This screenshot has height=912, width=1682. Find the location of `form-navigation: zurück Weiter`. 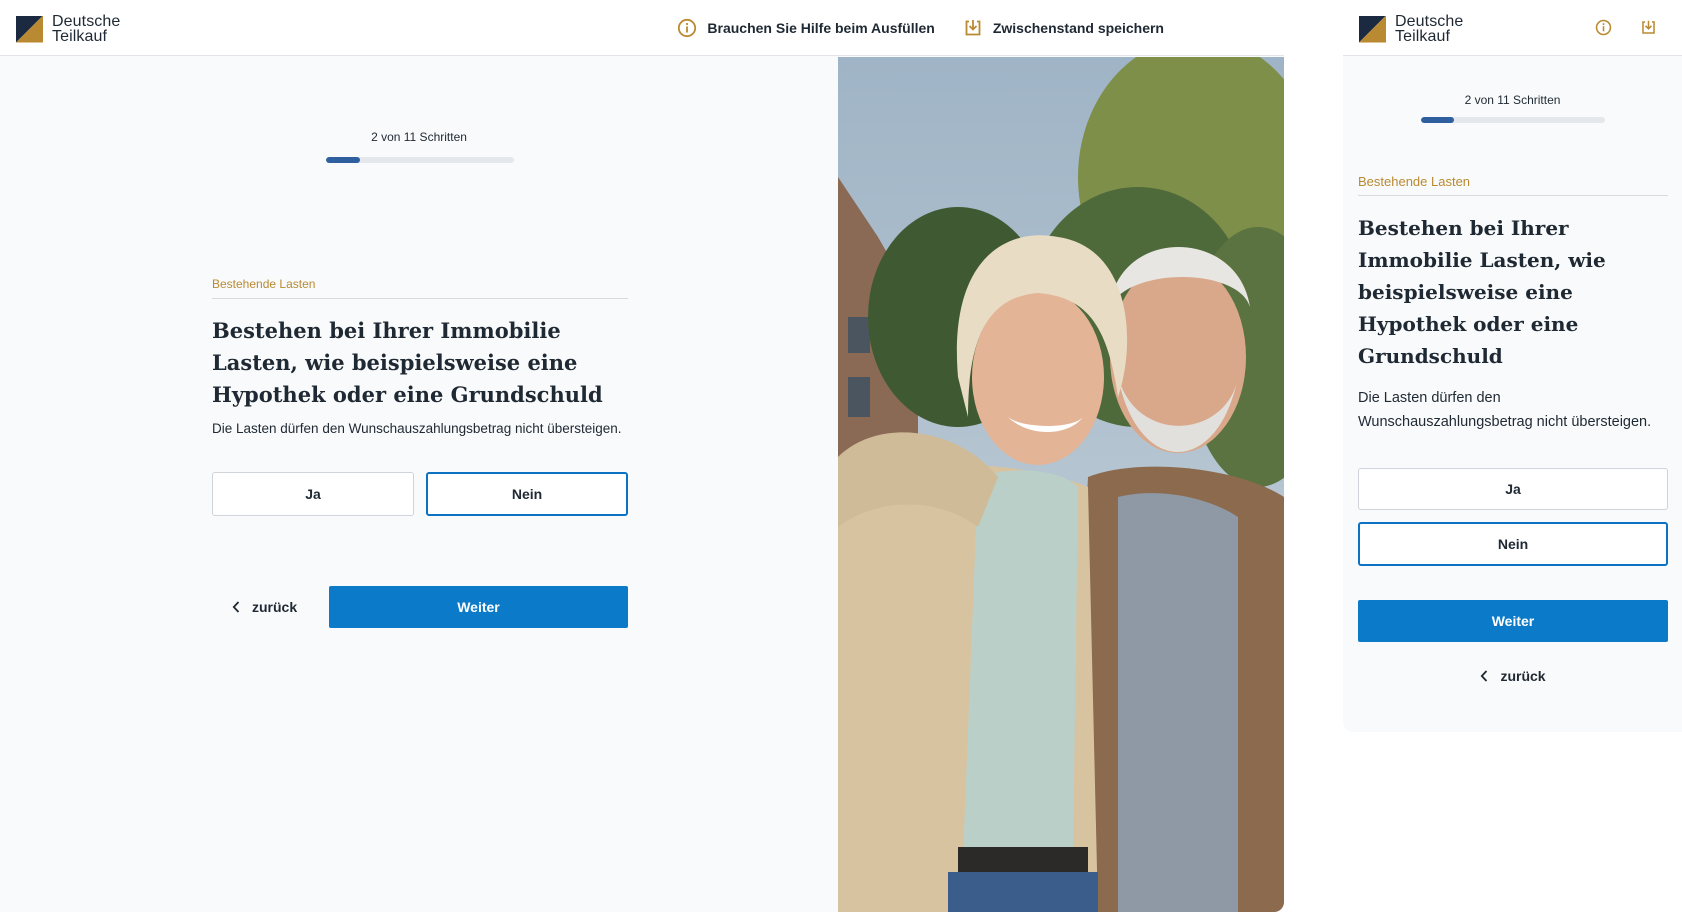

form-navigation: zurück Weiter is located at coordinates (420, 607).